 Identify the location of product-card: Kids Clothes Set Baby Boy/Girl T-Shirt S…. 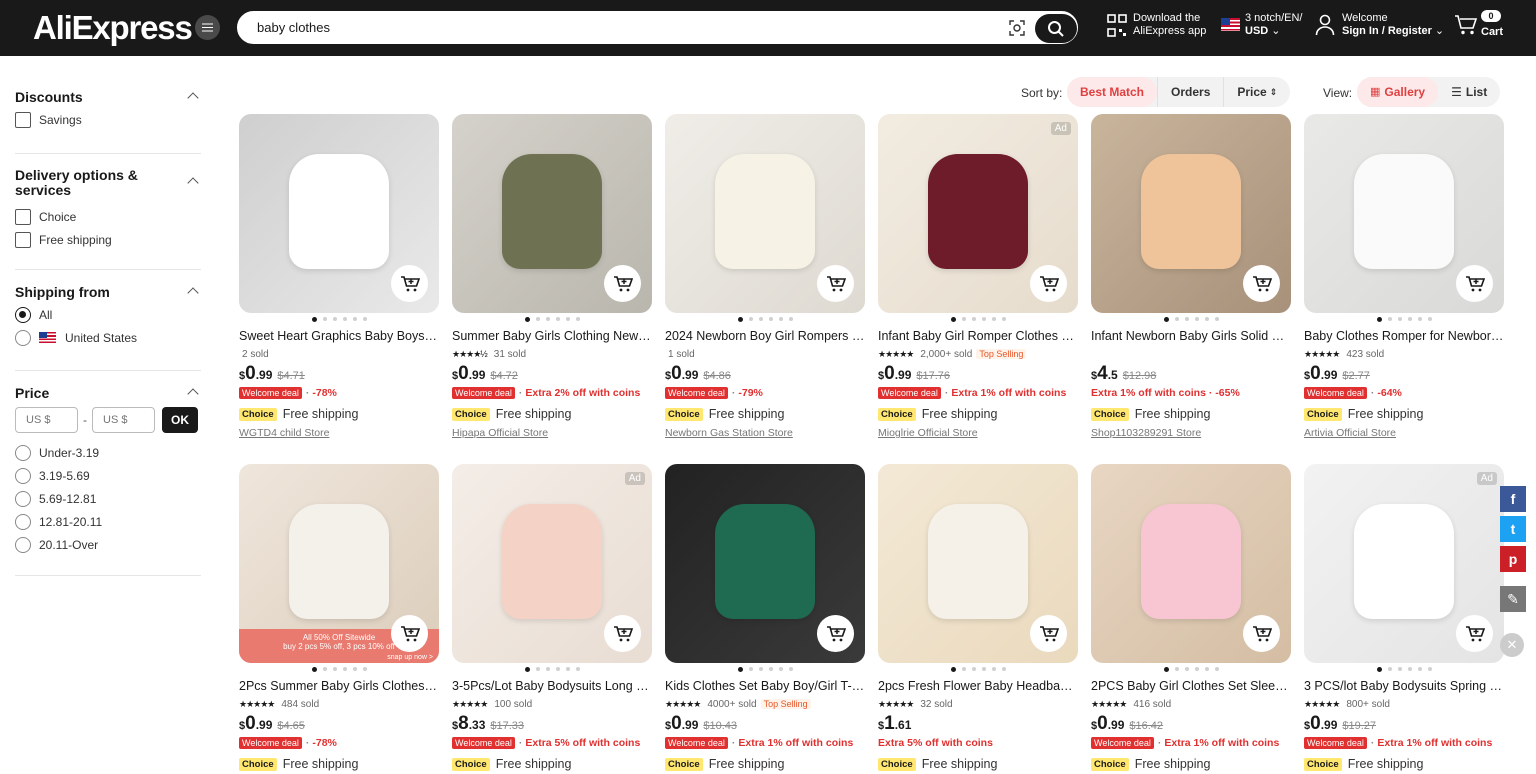
(765, 618).